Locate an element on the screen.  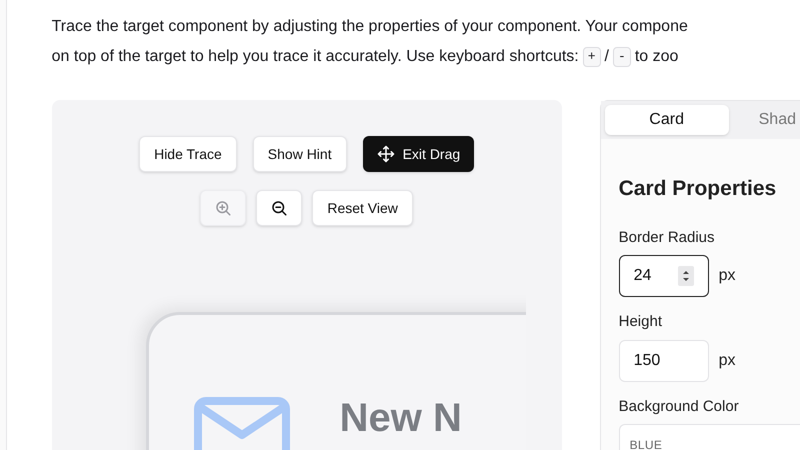
mail-icon is located at coordinates (242, 423).